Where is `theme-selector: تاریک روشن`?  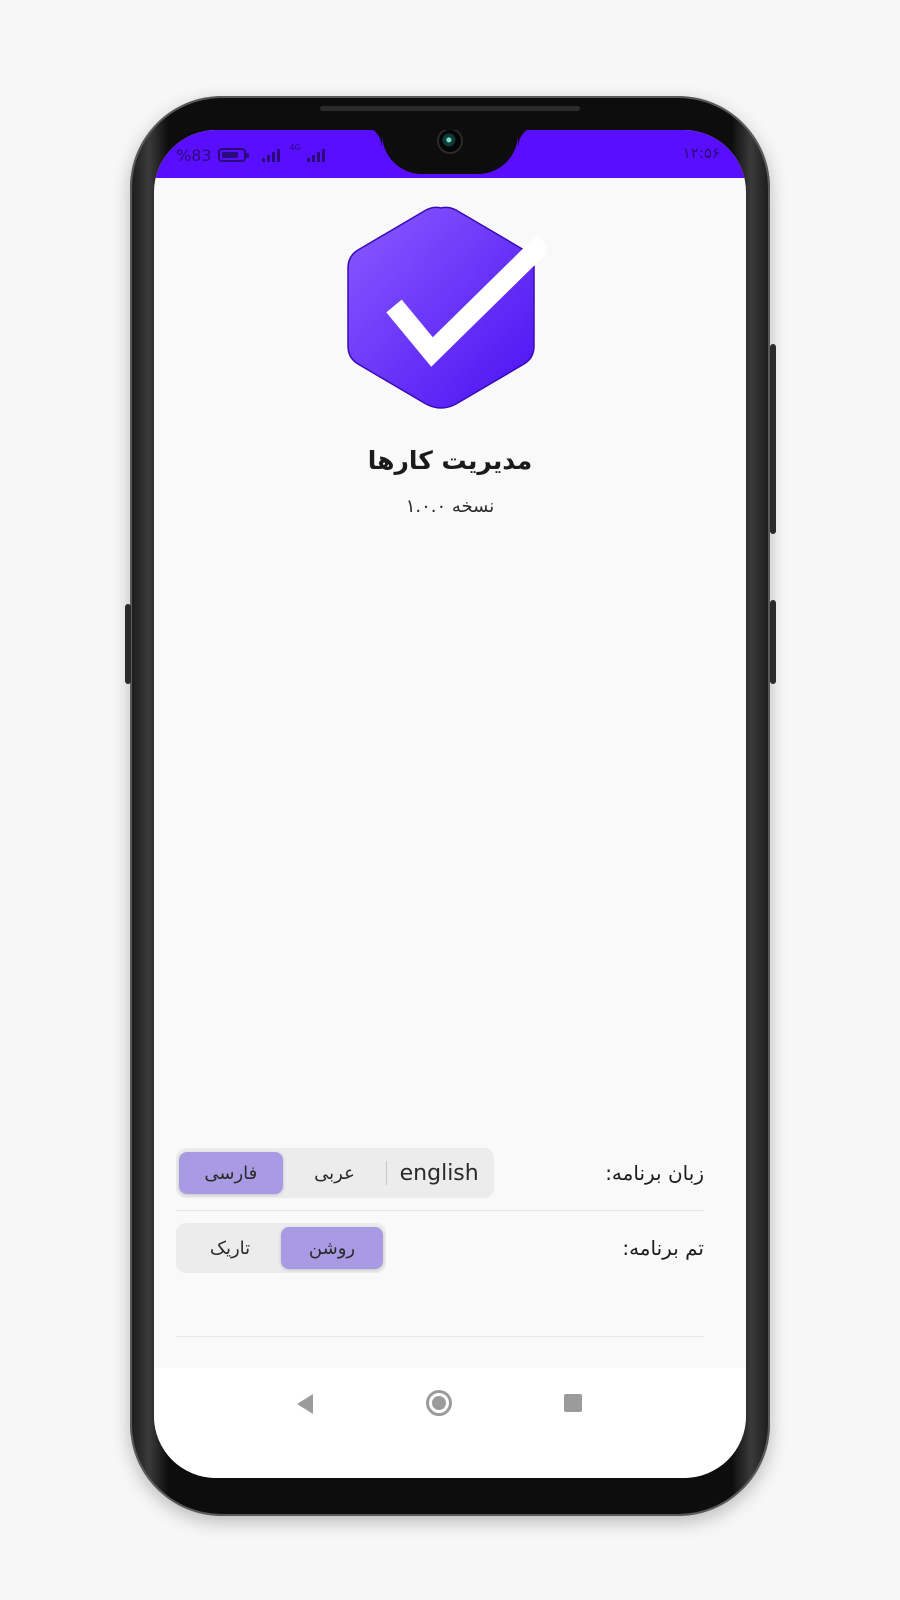
theme-selector: تاریک روشن is located at coordinates (281, 1248).